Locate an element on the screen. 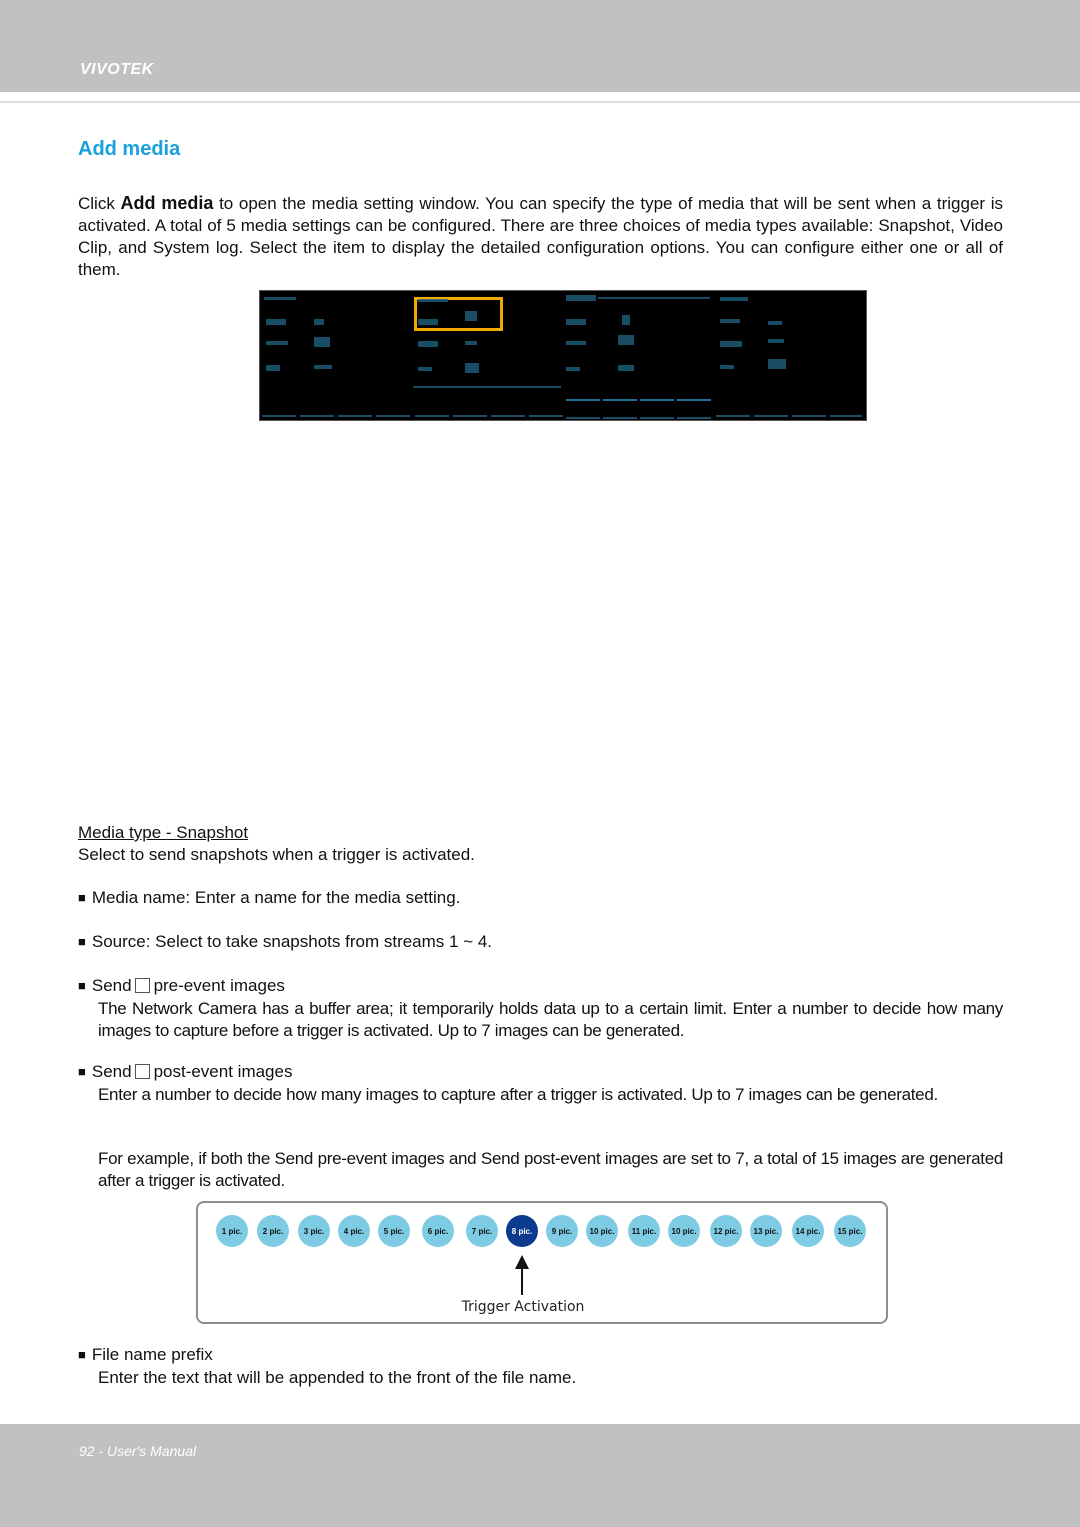 The image size is (1080, 1527). pre-event-checkbox-icon is located at coordinates (142, 985).